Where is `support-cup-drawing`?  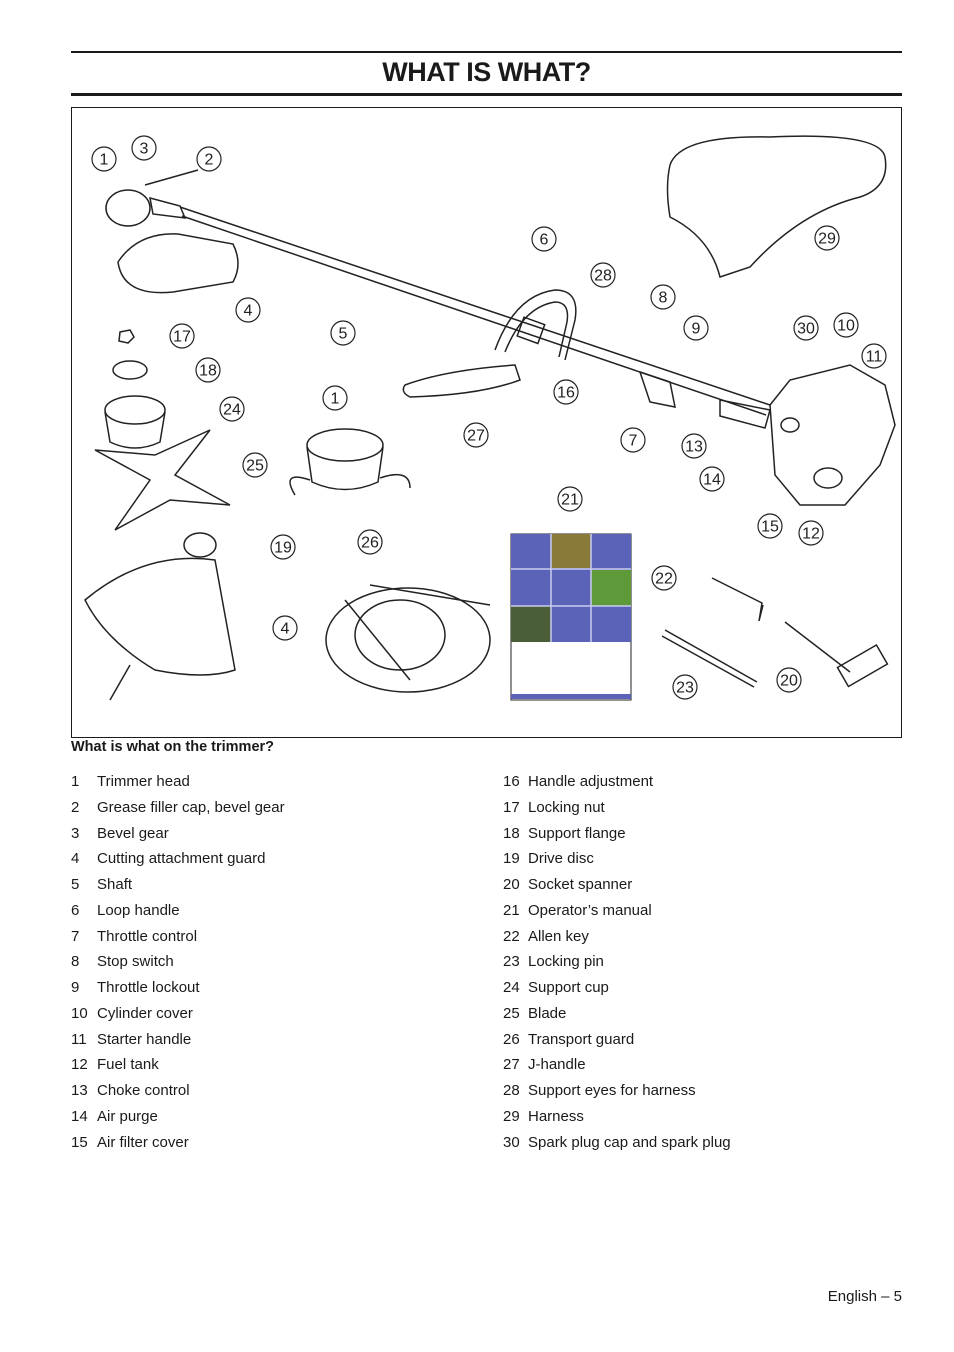
support-cup-drawing is located at coordinates (135, 422).